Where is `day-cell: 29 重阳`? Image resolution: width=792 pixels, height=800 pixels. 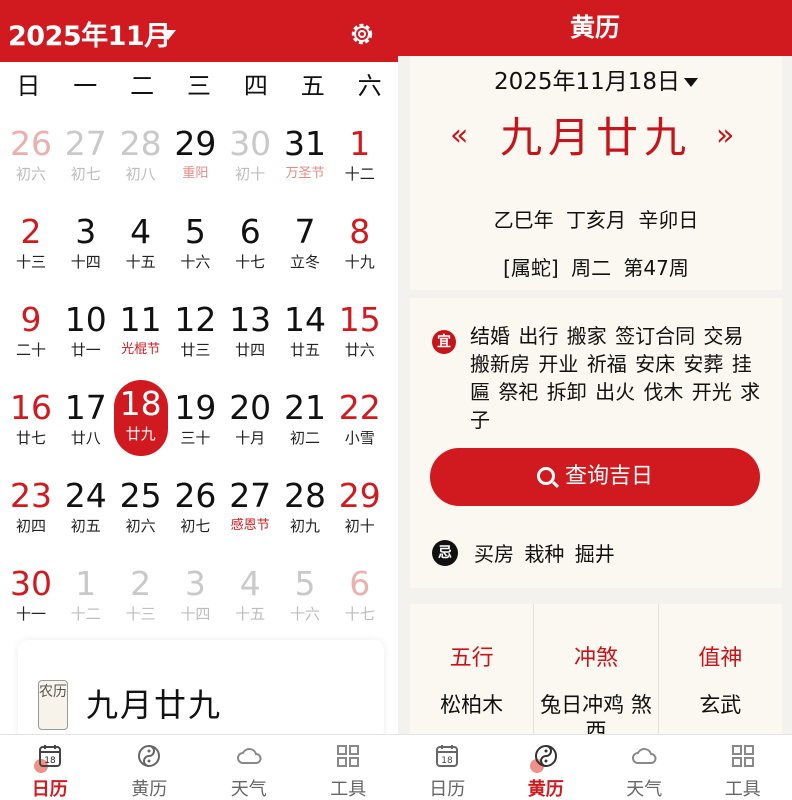
day-cell: 29 重阳 is located at coordinates (195, 153).